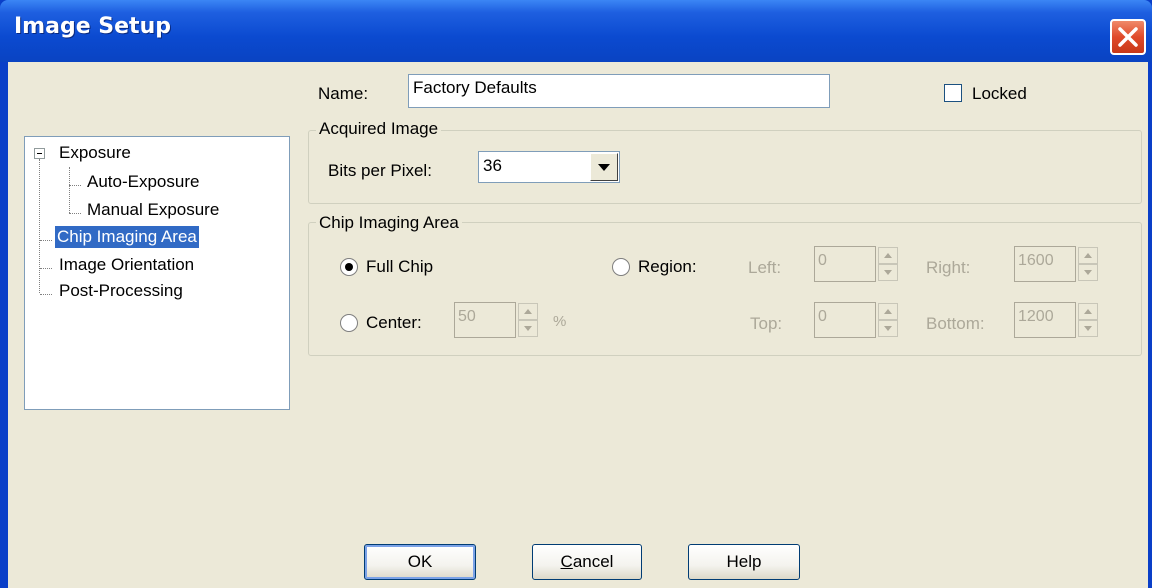 Image resolution: width=1152 pixels, height=588 pixels. I want to click on locked-checkbox, so click(953, 93).